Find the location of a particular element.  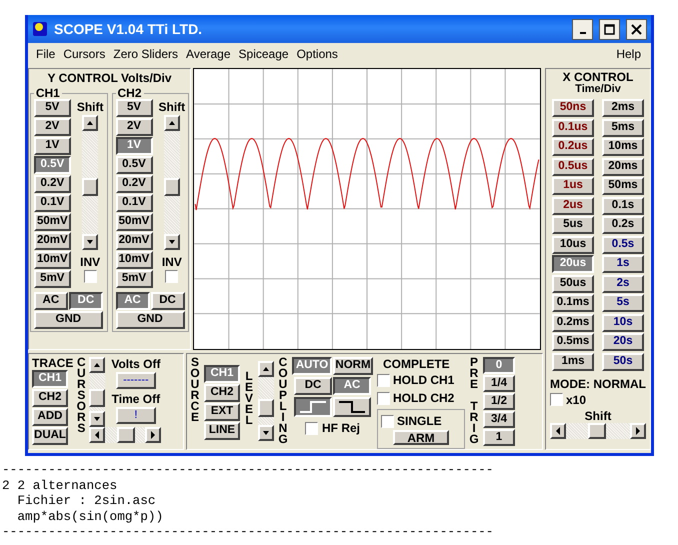

toggle-button: 50us is located at coordinates (573, 283).